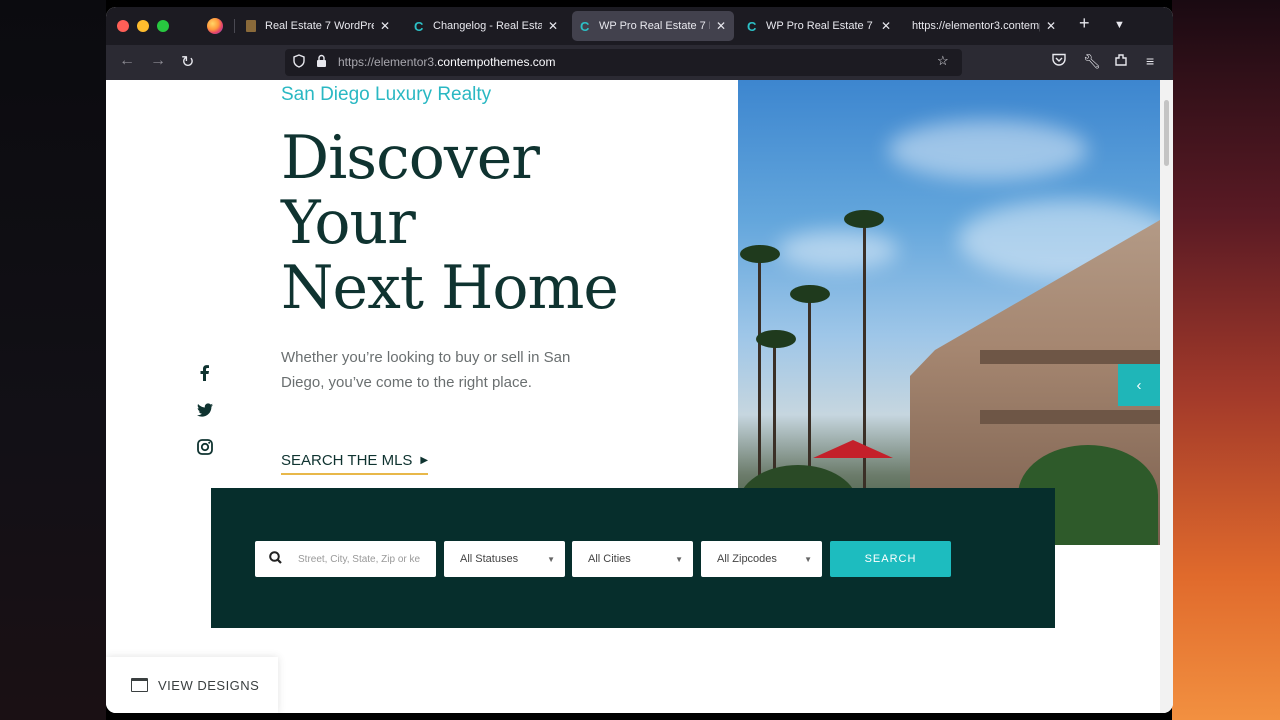  I want to click on headline-line: Next Home, so click(450, 288).